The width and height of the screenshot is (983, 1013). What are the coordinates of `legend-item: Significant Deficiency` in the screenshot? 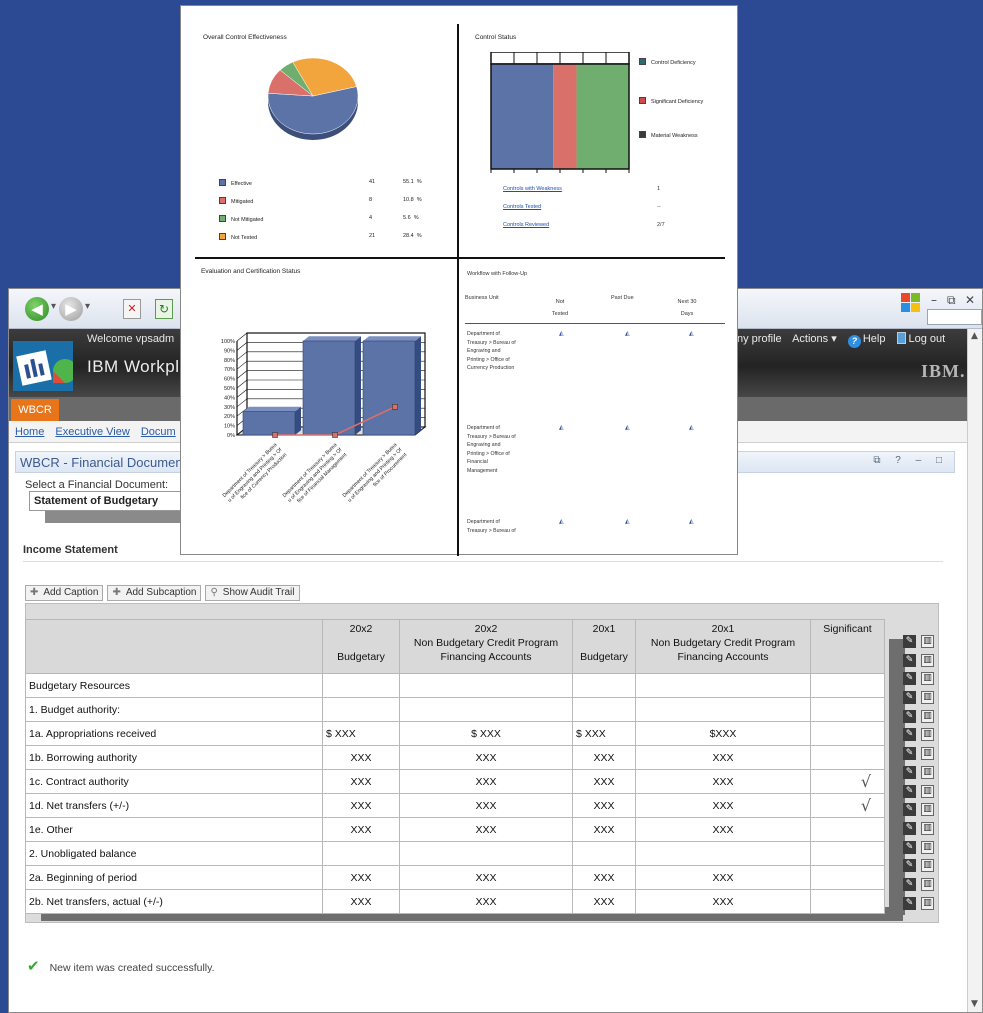 It's located at (674, 102).